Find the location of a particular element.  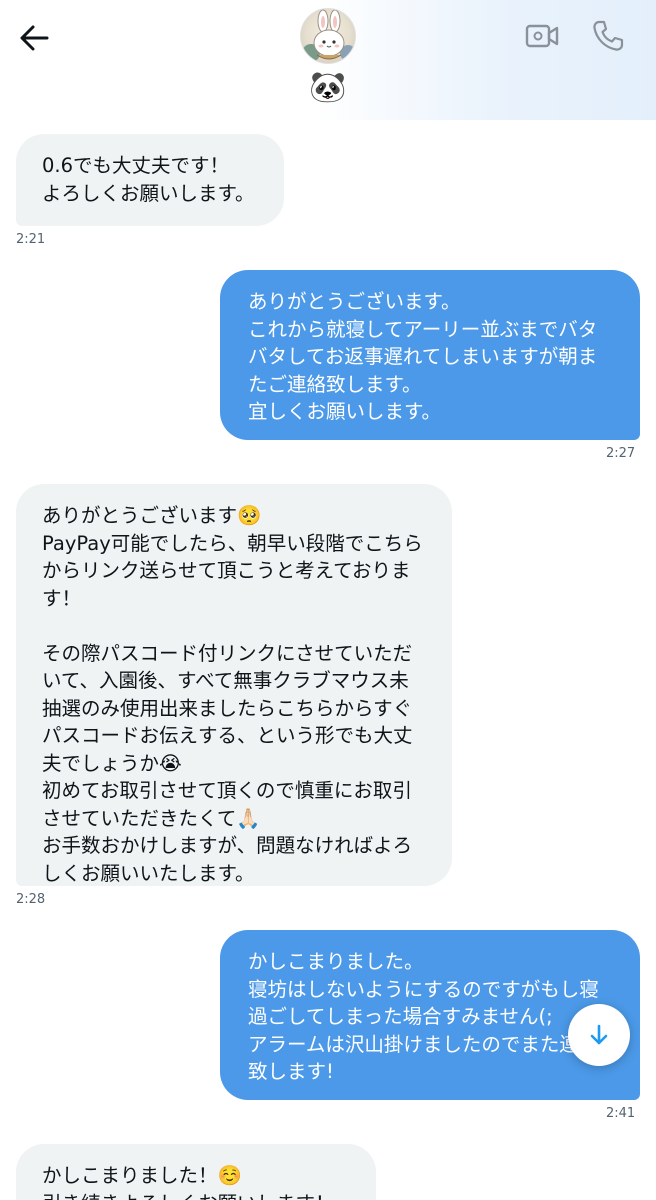

message-timestamp: 2:41 is located at coordinates (621, 1113).